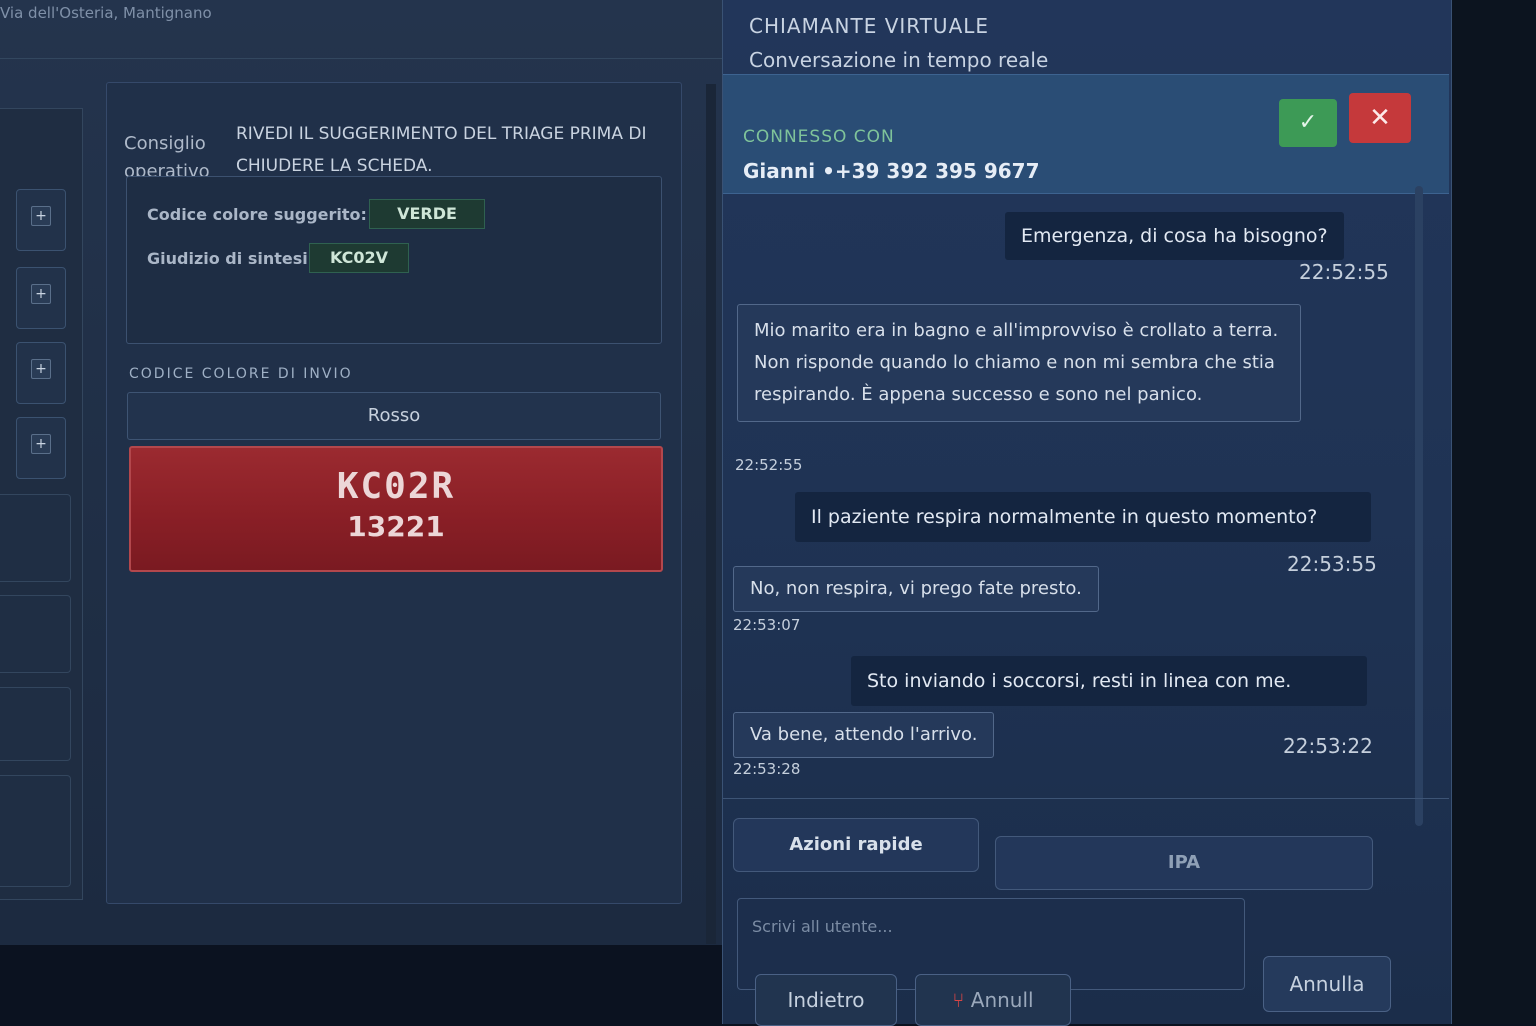  I want to click on screen-bezel, so click(1494, 512).